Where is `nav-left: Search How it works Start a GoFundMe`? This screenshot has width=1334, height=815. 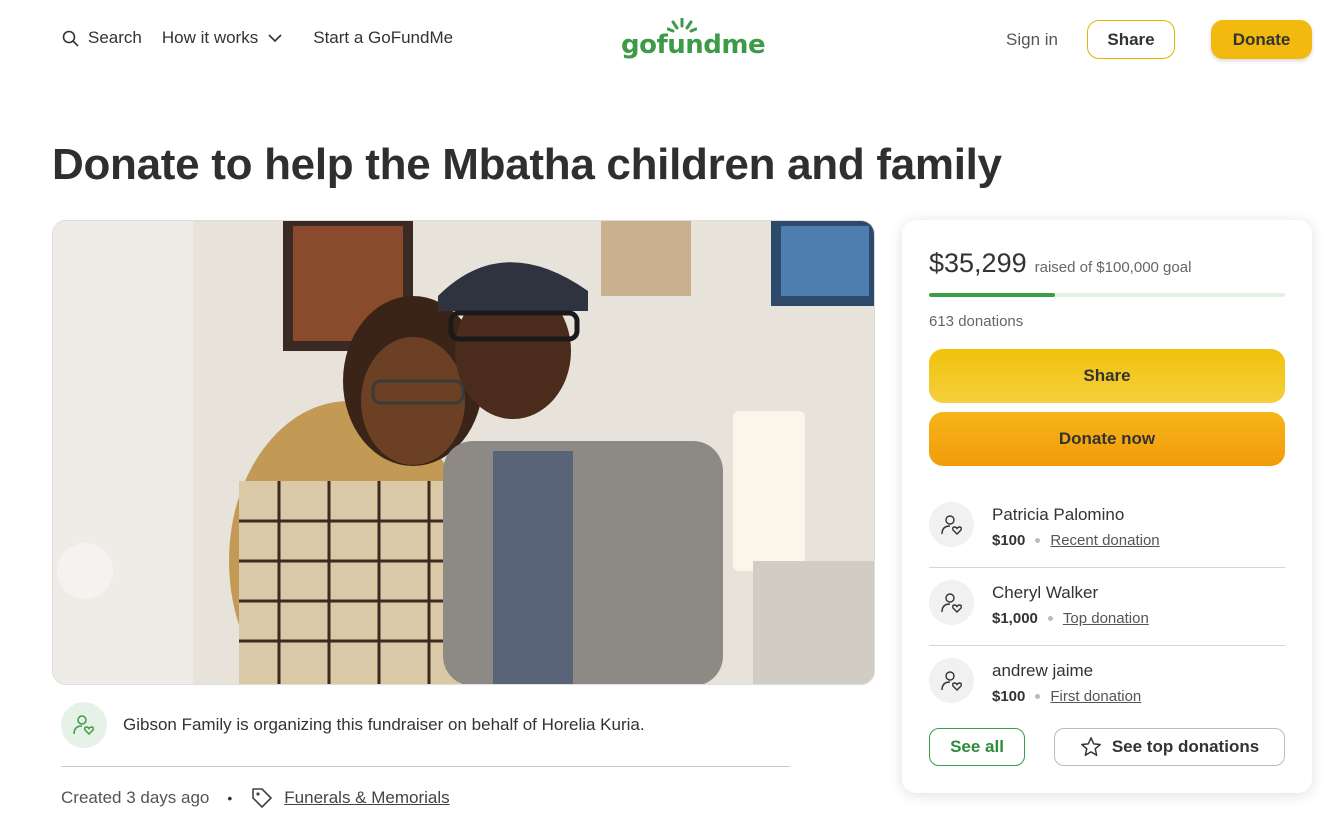
nav-left: Search How it works Start a GoFundMe is located at coordinates (257, 38).